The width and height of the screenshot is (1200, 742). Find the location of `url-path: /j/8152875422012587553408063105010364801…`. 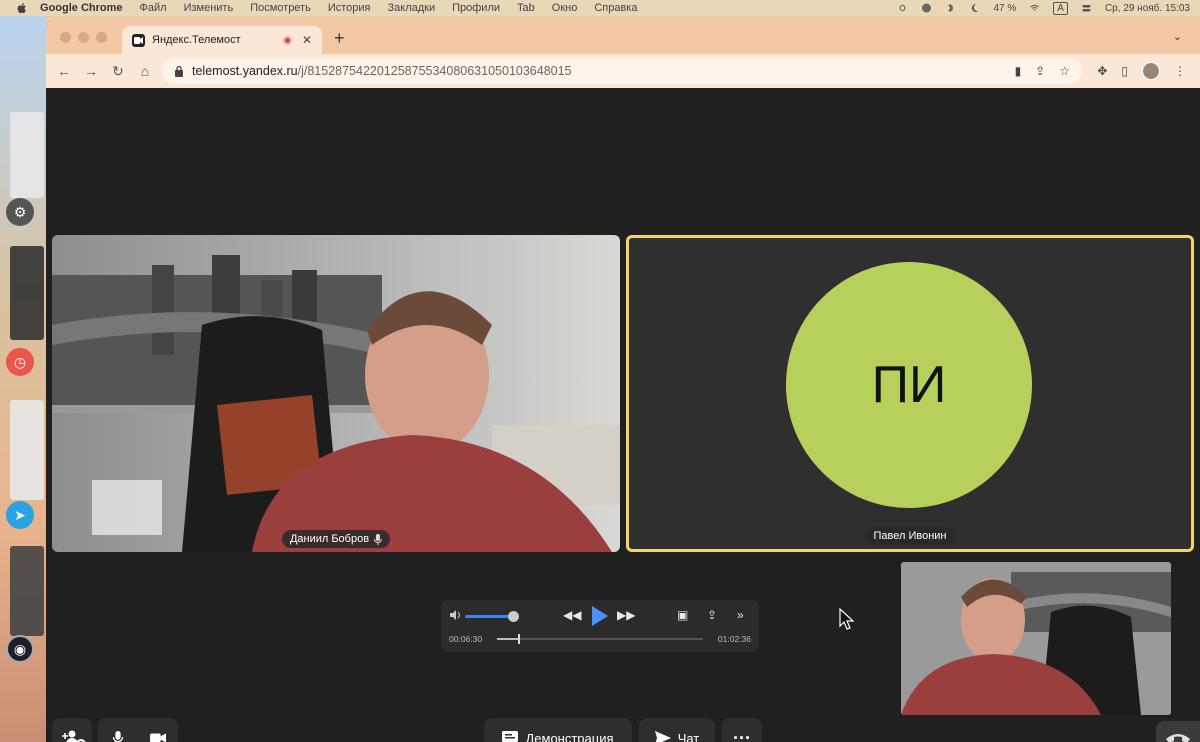

url-path: /j/8152875422012587553408063105010364801… is located at coordinates (434, 71).